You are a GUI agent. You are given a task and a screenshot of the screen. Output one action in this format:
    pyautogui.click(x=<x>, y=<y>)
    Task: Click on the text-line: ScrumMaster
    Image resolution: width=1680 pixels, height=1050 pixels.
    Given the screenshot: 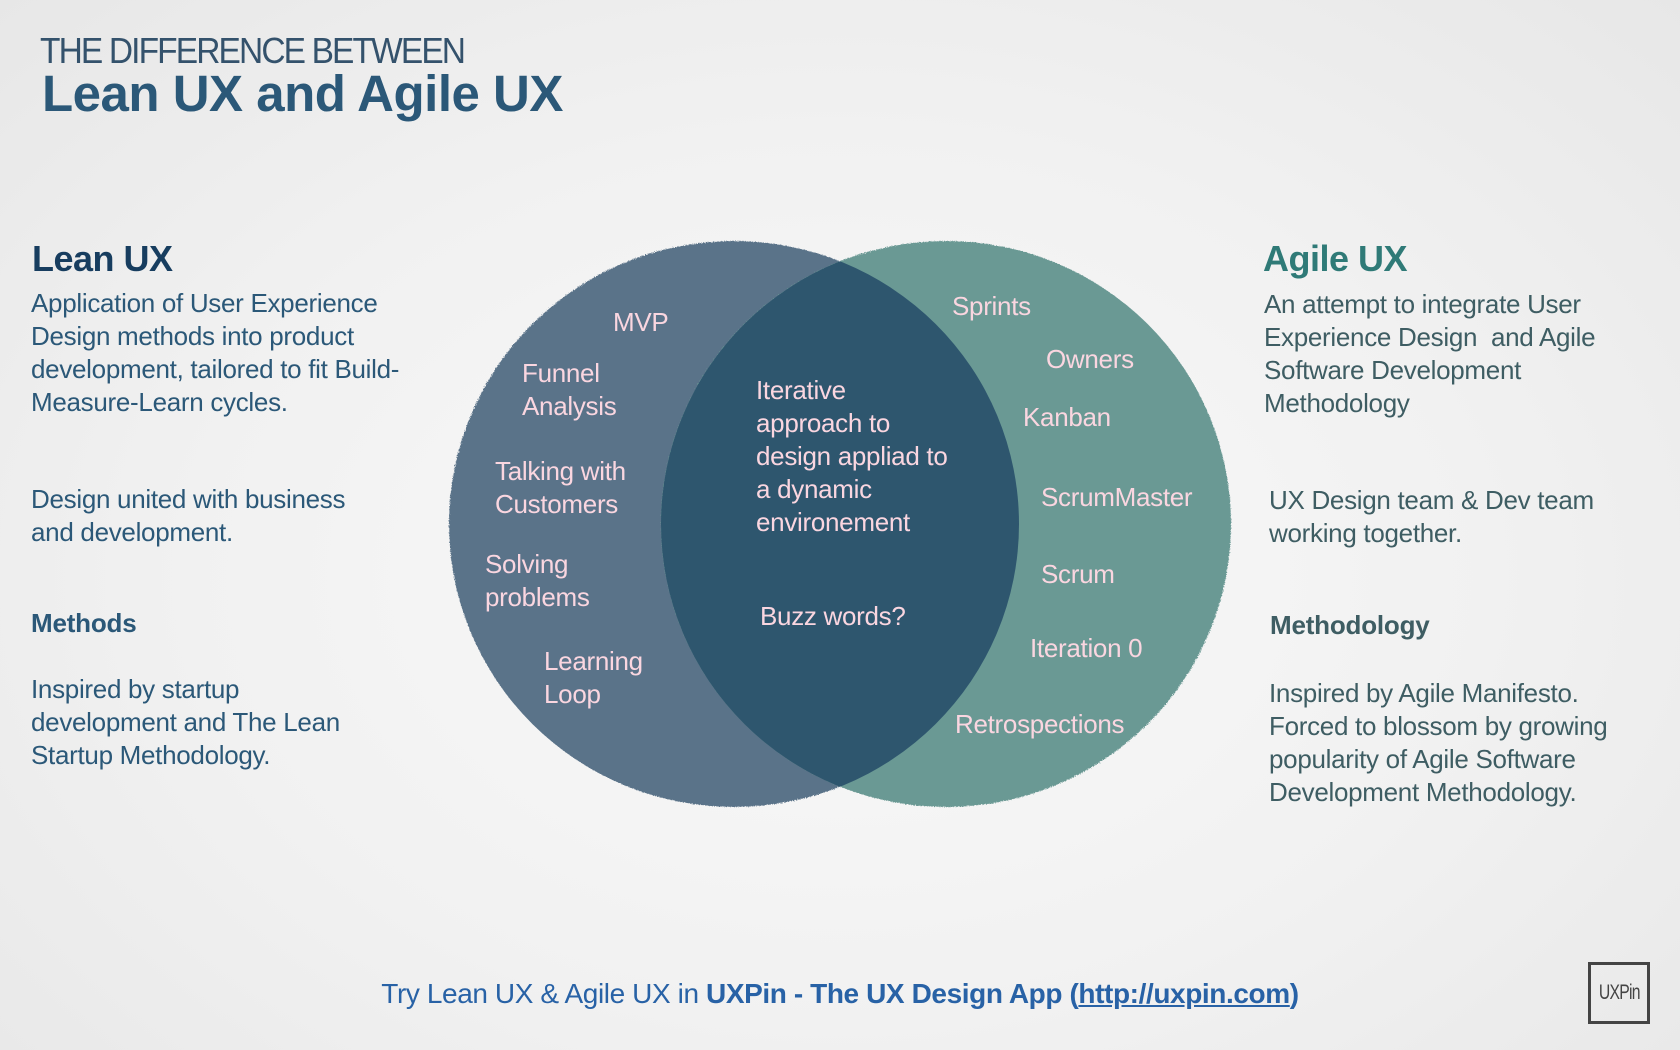 What is the action you would take?
    pyautogui.click(x=1117, y=497)
    